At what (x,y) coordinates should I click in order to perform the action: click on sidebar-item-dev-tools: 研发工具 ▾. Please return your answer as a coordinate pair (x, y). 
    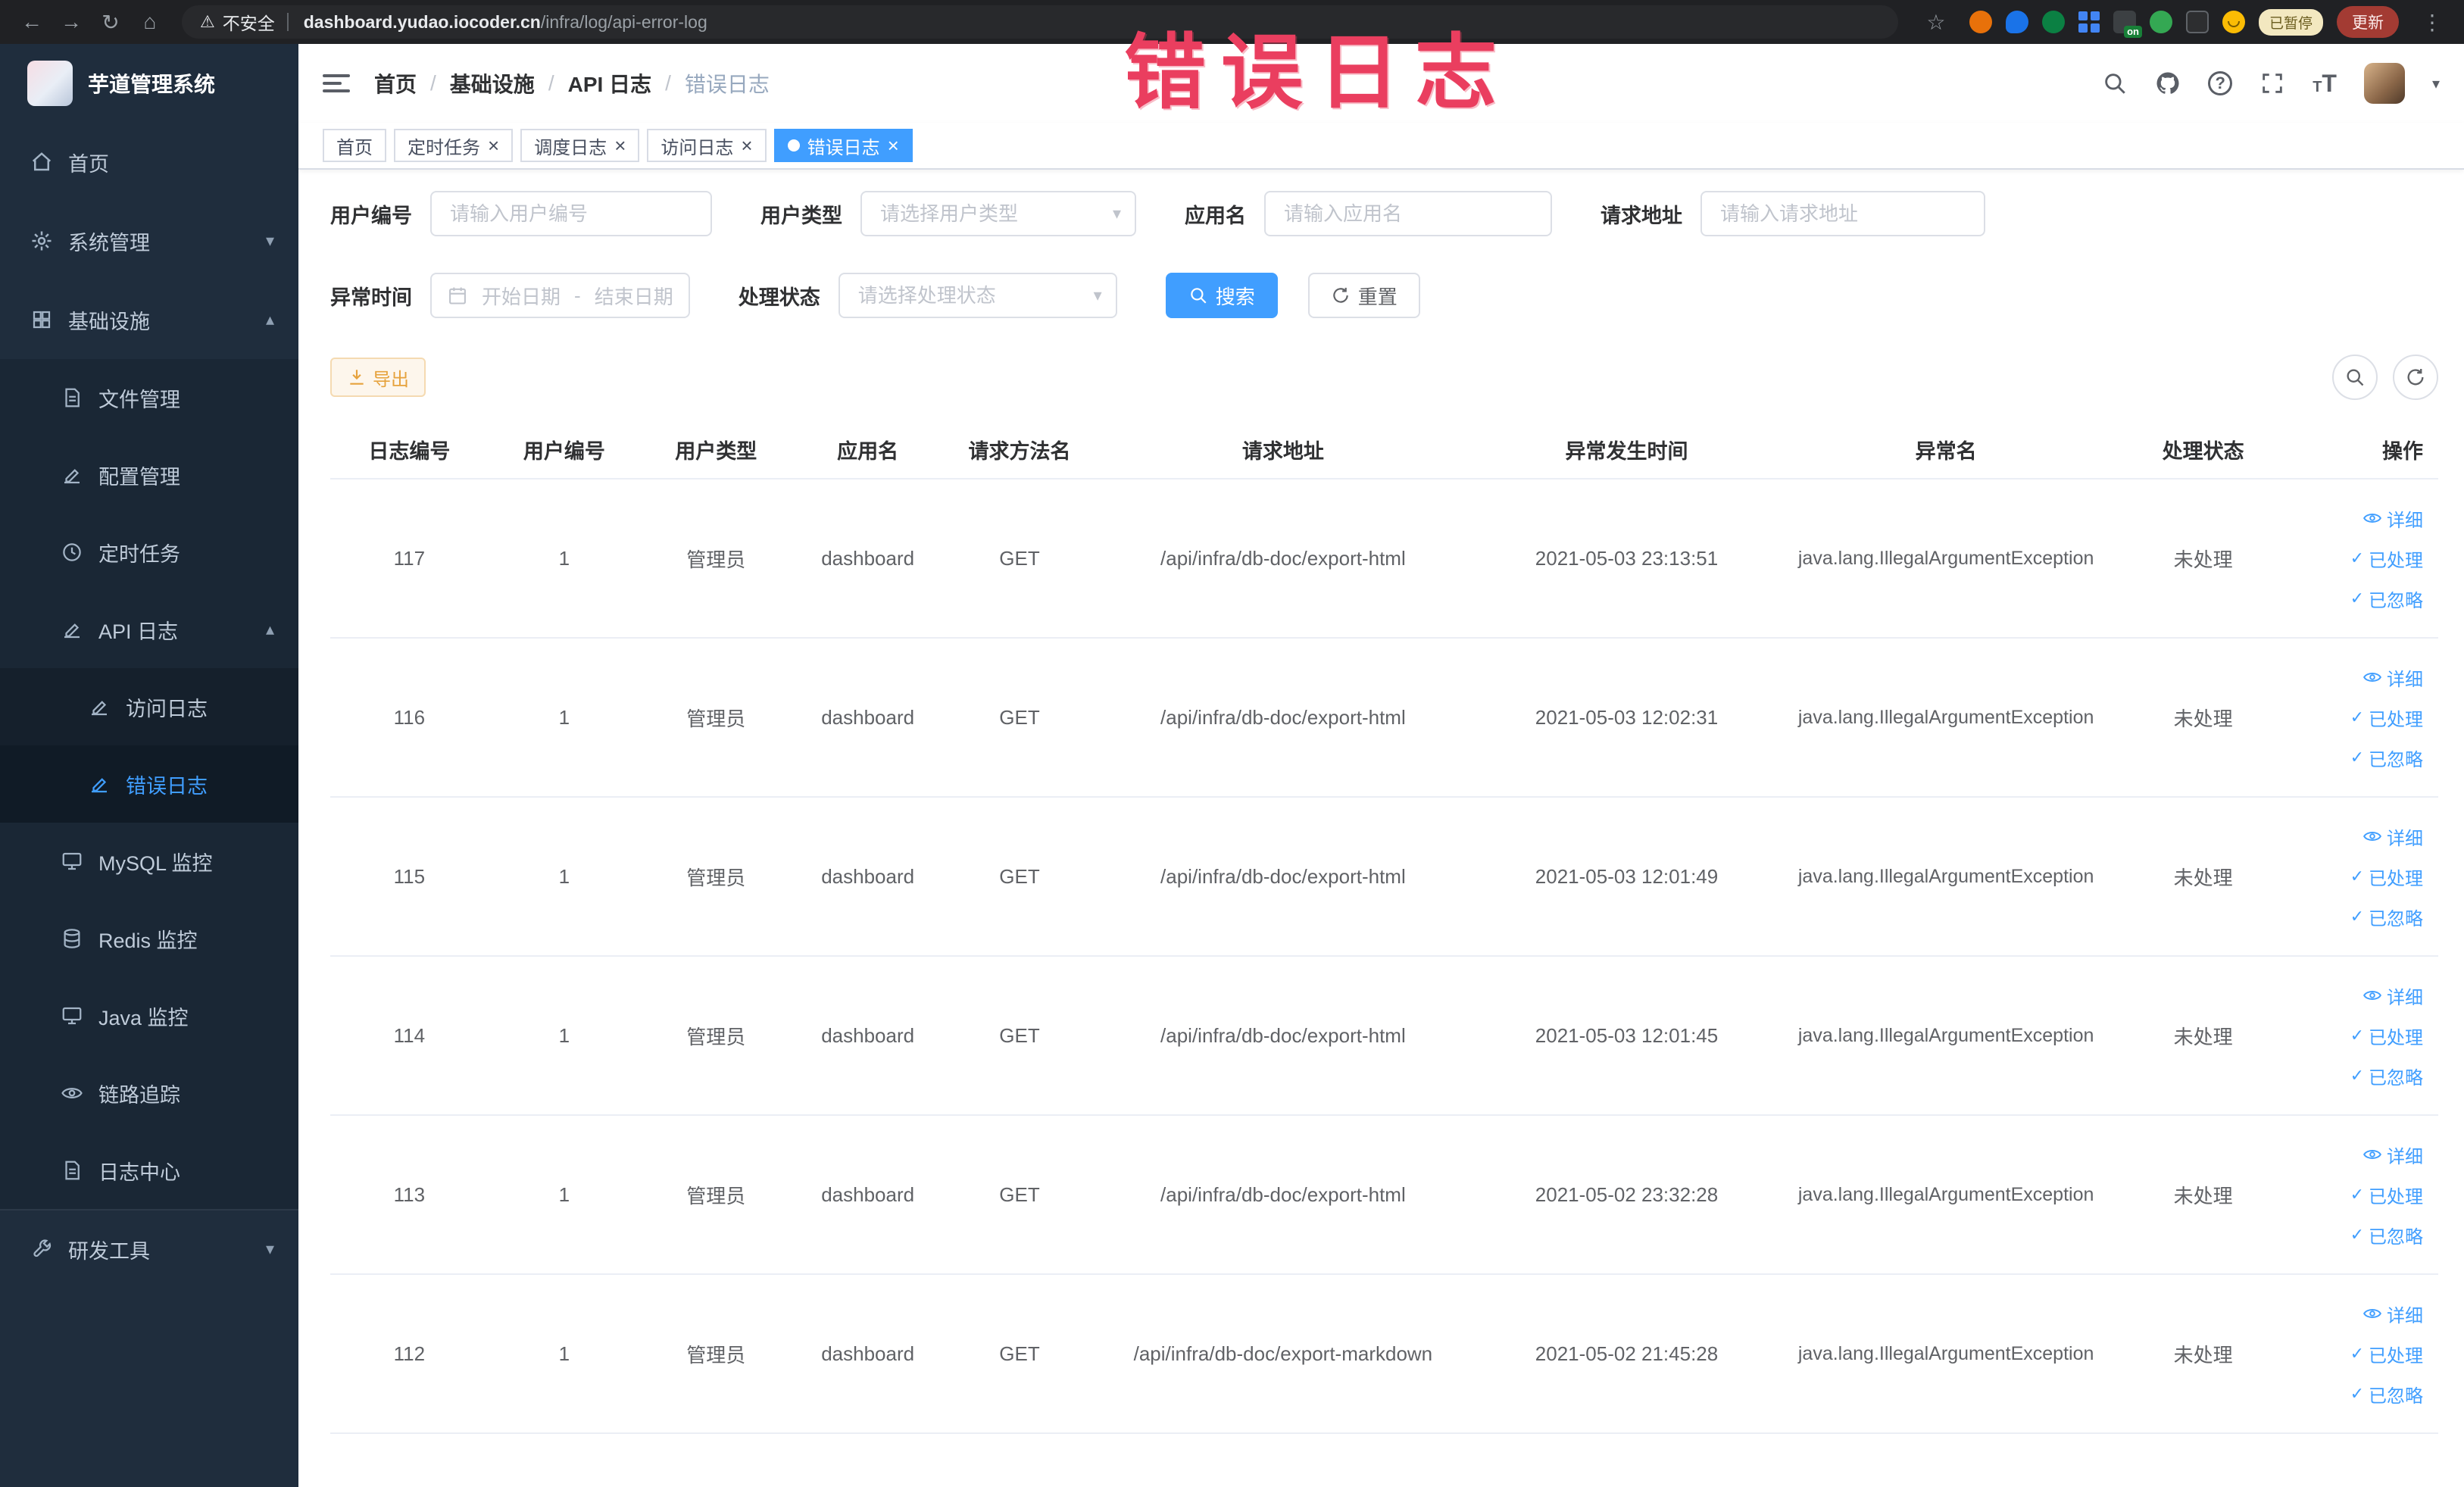
    Looking at the image, I should click on (149, 1248).